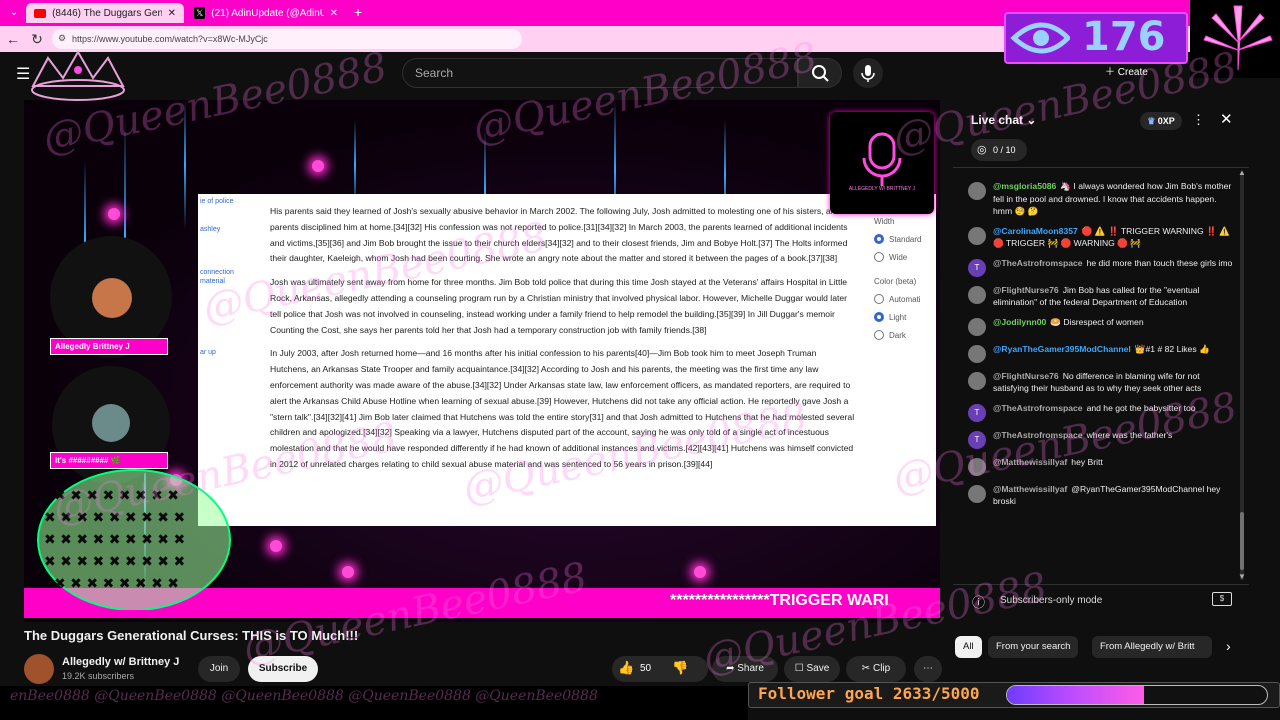  What do you see at coordinates (905, 299) in the screenshot?
I see `option-label: Automati` at bounding box center [905, 299].